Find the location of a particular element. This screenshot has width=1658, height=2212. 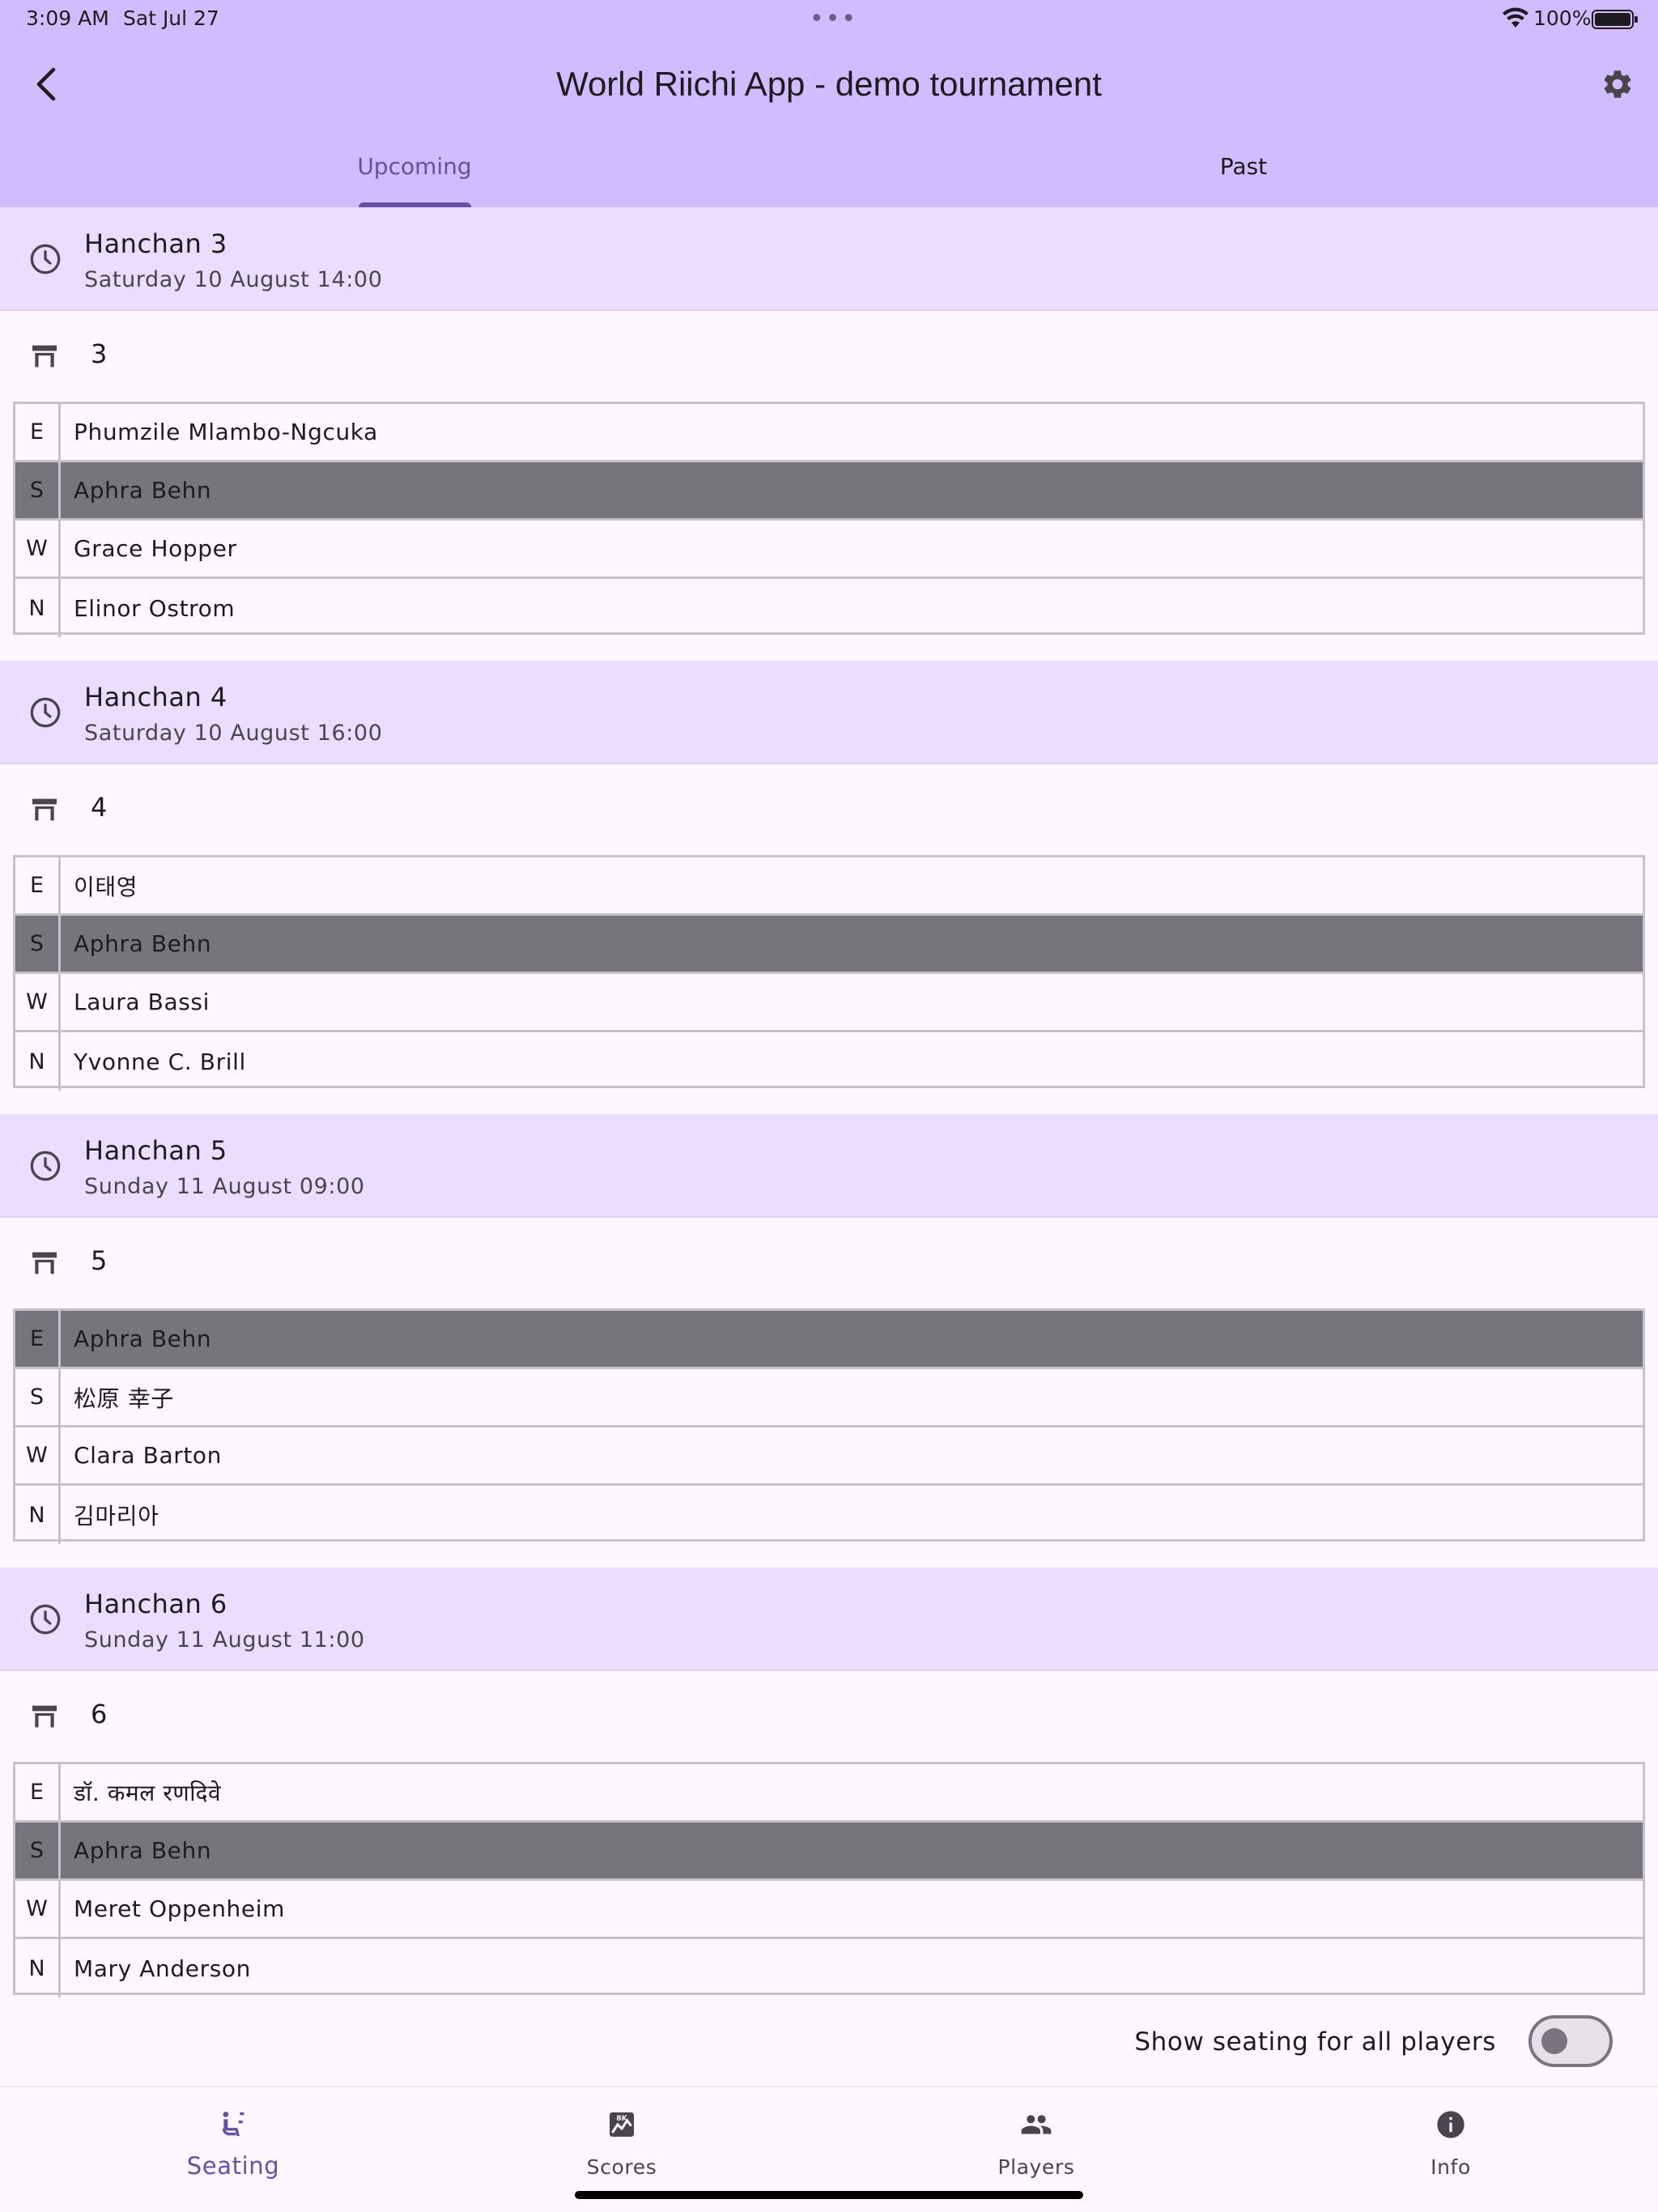

seat-row: E 이태영 is located at coordinates (829, 886).